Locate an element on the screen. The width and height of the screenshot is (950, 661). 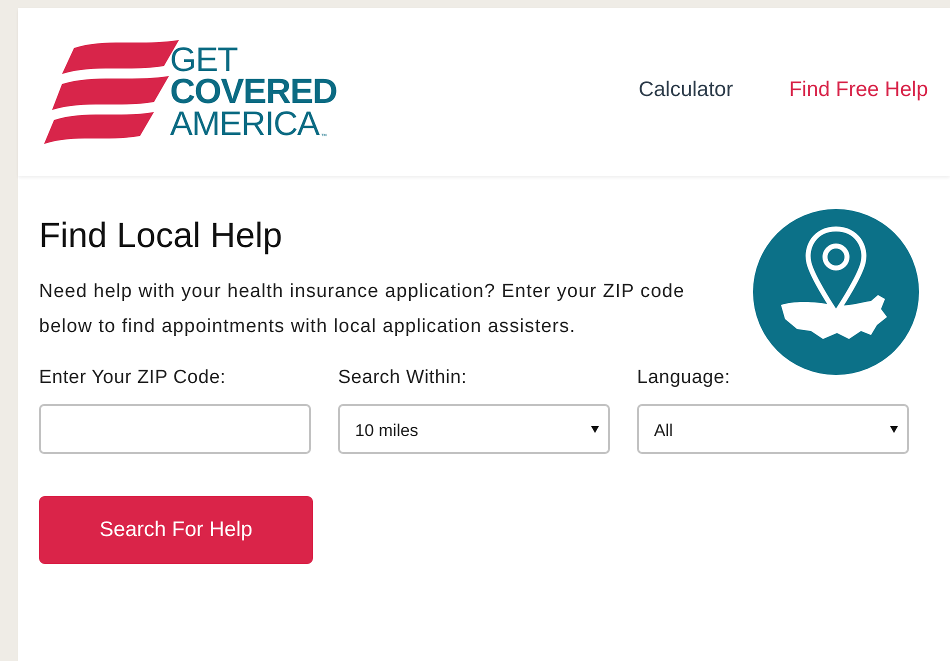
map-pin-icon is located at coordinates (836, 292).